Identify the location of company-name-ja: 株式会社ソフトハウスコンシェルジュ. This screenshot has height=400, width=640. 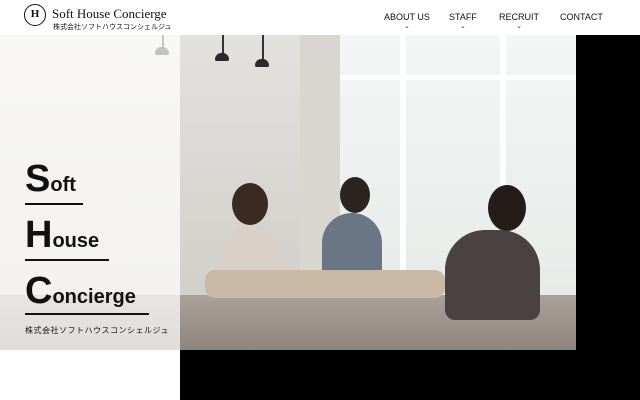
(112, 27).